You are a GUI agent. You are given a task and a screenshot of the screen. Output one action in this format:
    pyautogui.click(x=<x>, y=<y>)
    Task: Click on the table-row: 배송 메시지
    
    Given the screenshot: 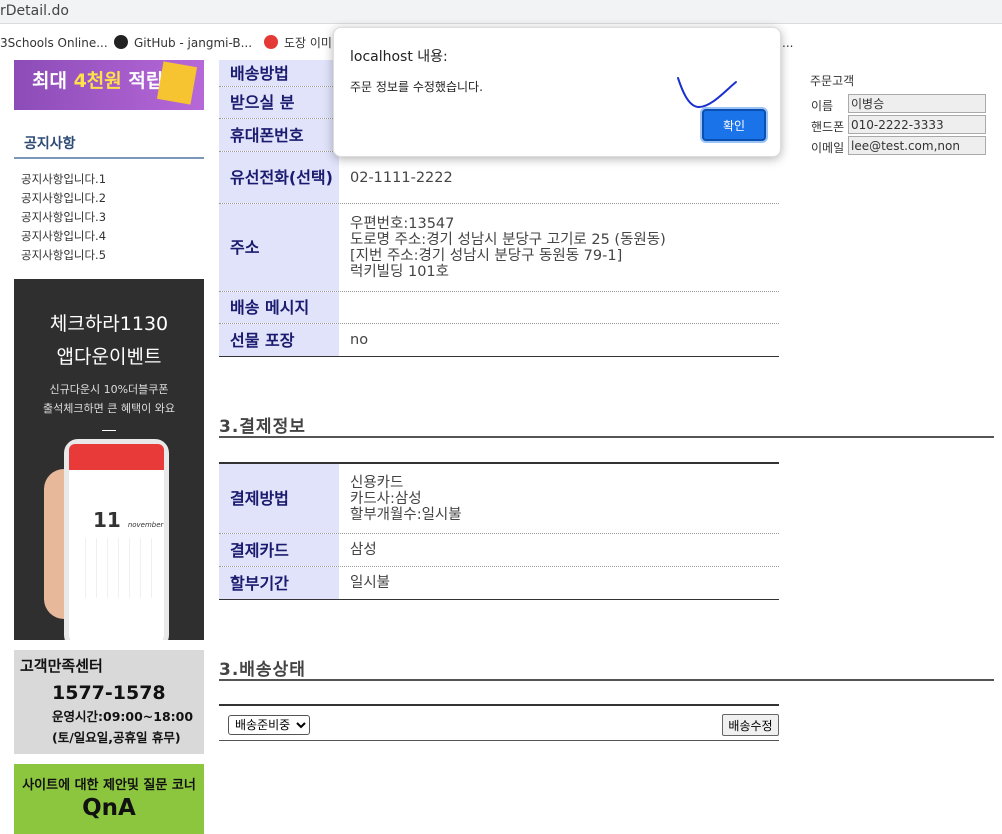 What is the action you would take?
    pyautogui.click(x=499, y=308)
    